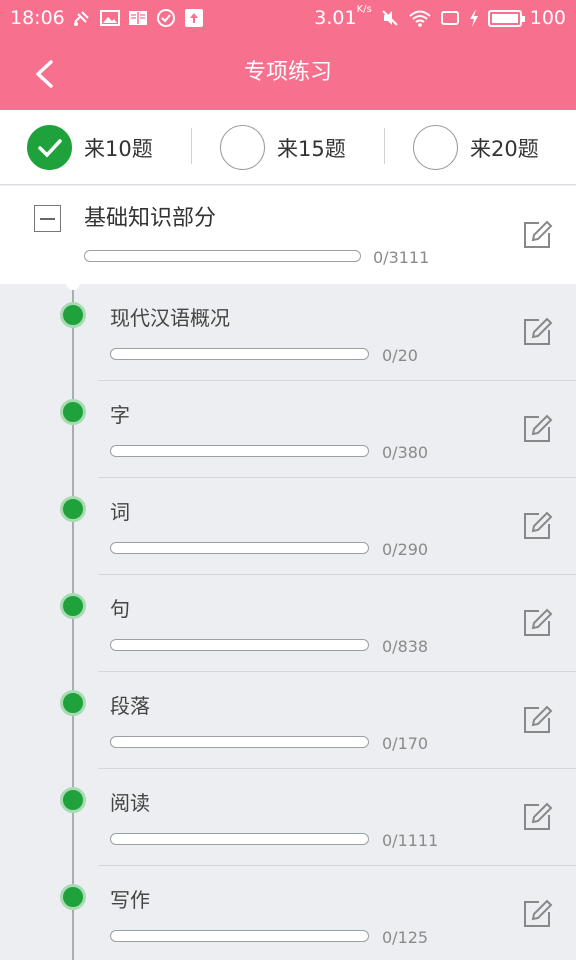  What do you see at coordinates (449, 18) in the screenshot?
I see `screen-icon` at bounding box center [449, 18].